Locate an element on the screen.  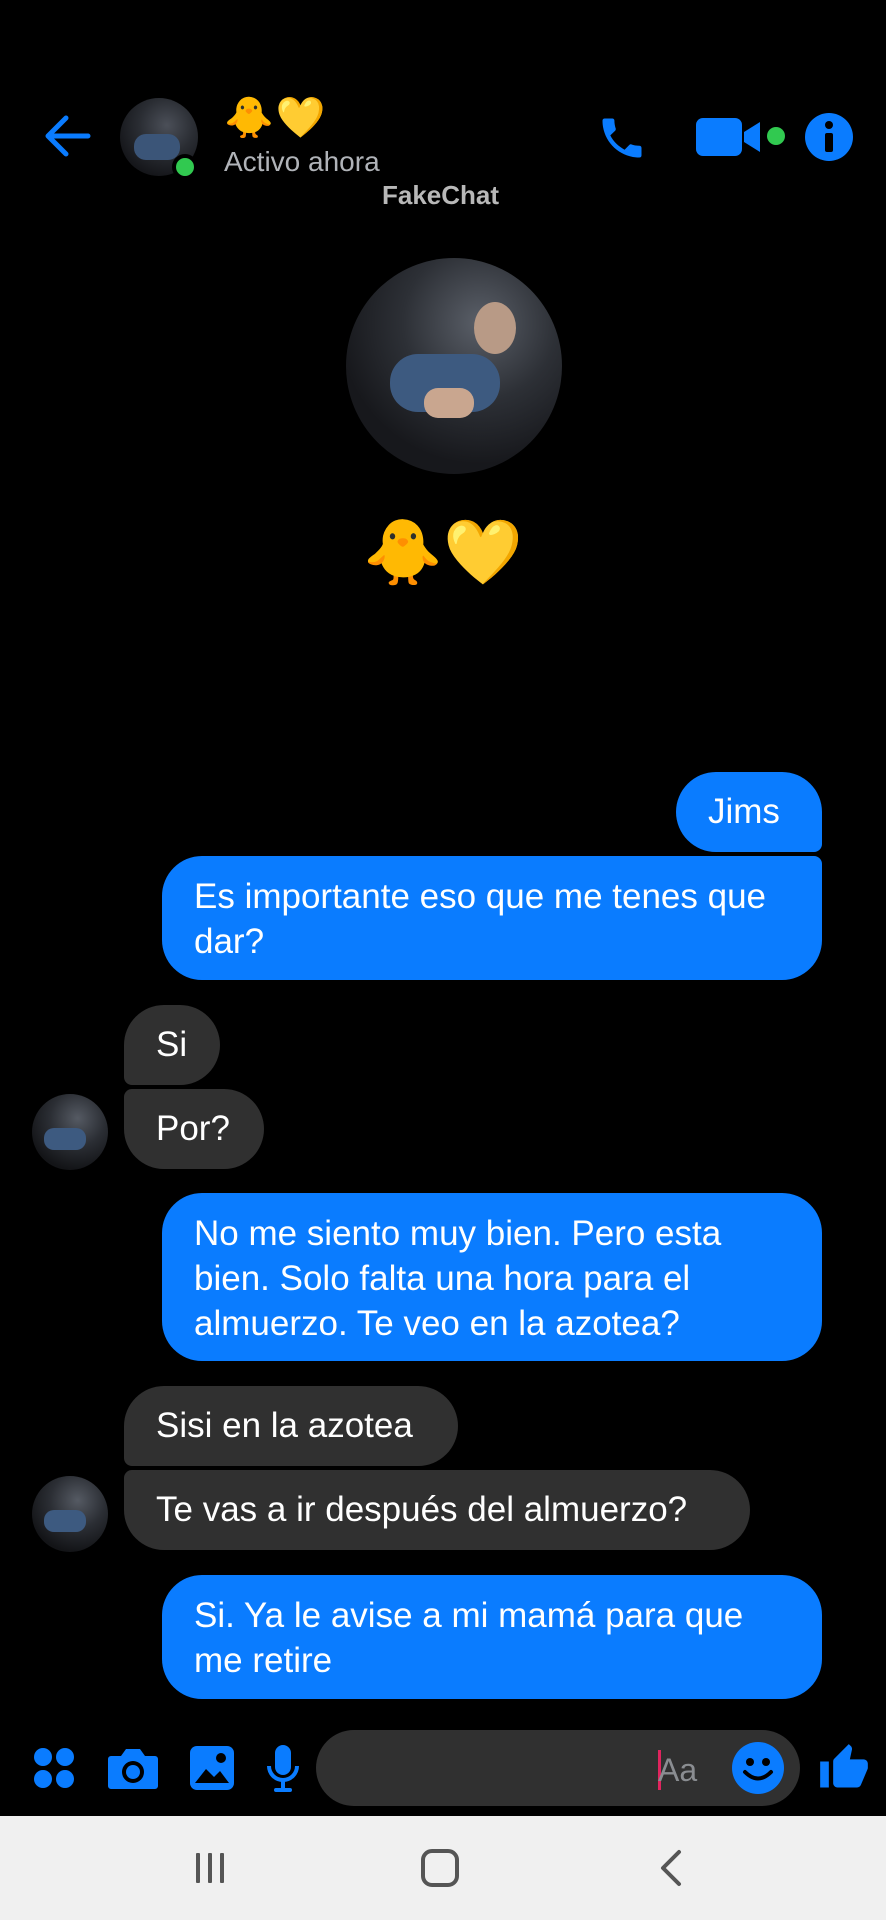
gallery-button is located at coordinates (212, 1768).